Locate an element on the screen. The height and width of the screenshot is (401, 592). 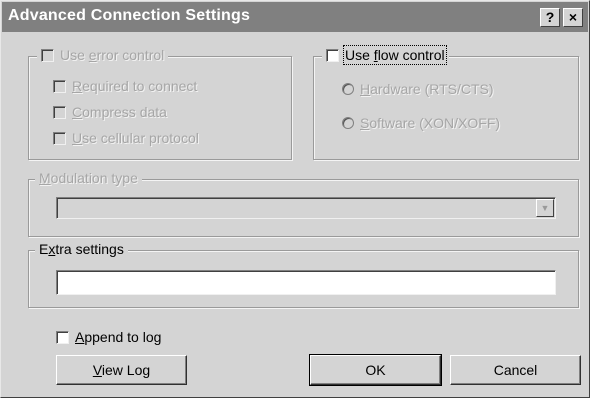
ok-button: OK is located at coordinates (375, 370).